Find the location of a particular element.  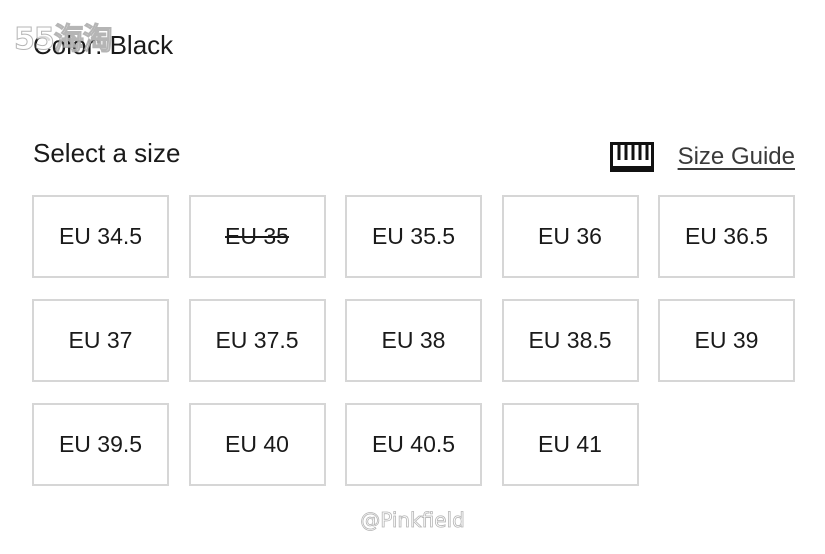

ruler-icon is located at coordinates (631, 157).